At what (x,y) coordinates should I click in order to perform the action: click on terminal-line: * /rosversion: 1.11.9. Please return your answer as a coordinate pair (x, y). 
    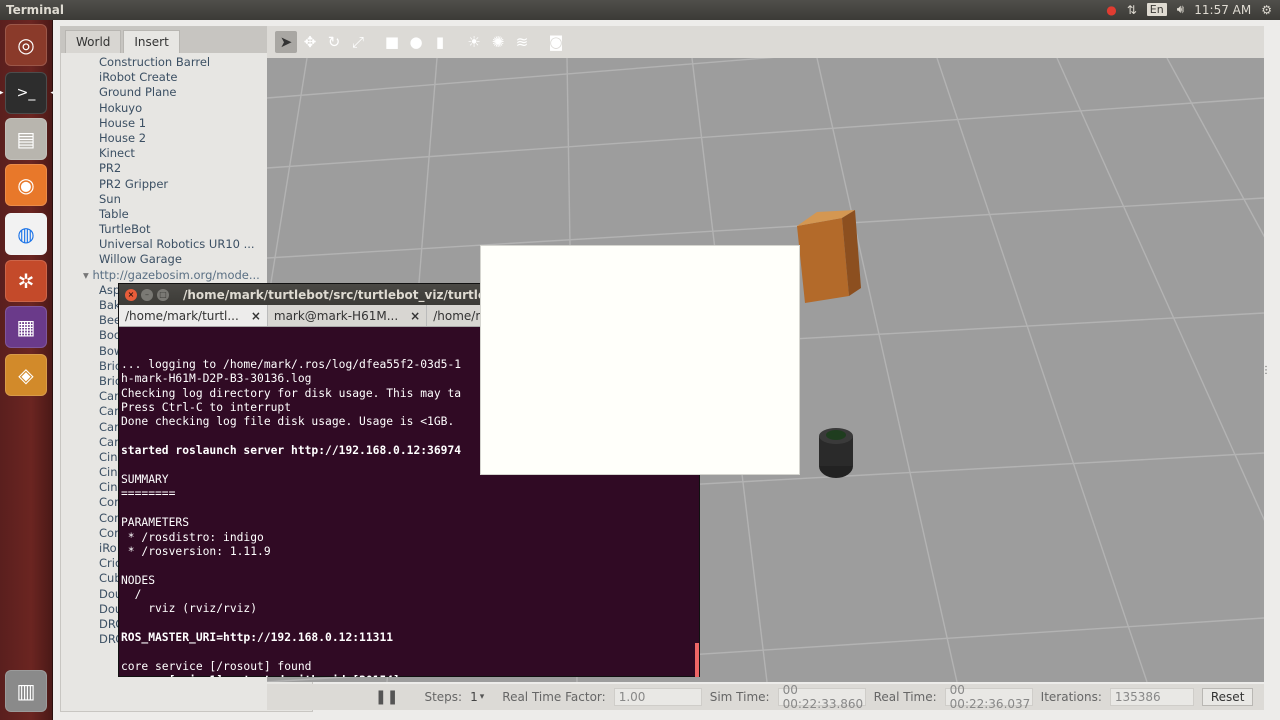
    Looking at the image, I should click on (196, 551).